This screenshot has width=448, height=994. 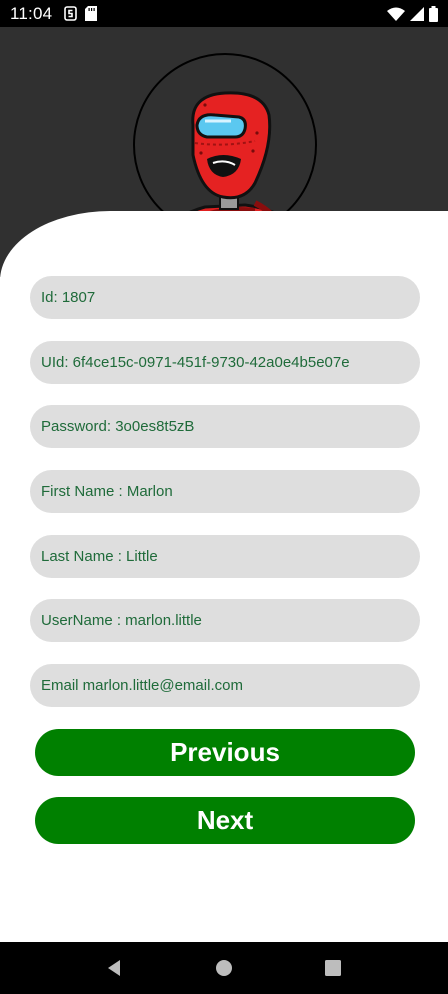 I want to click on wifi-icon, so click(x=396, y=14).